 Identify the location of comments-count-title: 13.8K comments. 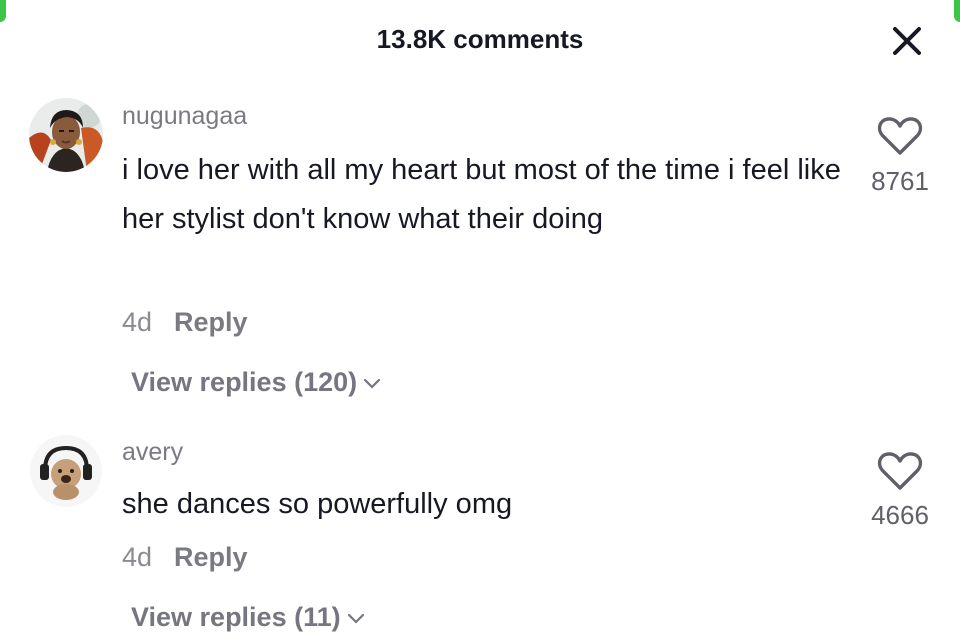
(480, 39).